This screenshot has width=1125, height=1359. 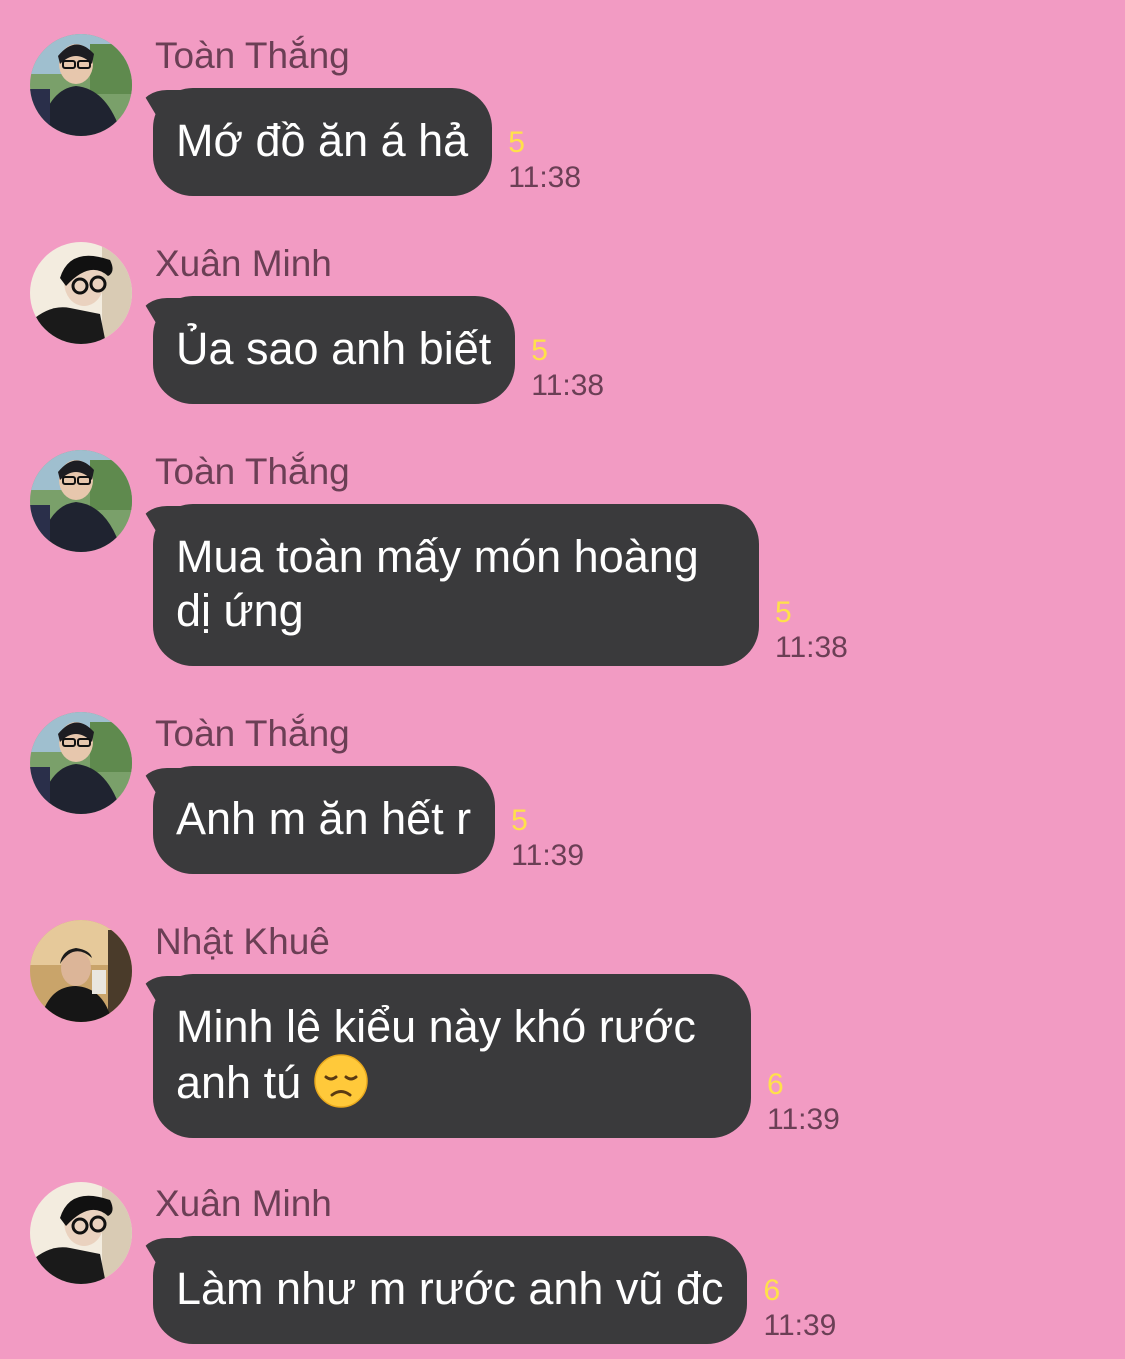 I want to click on message-bubble: Minh lê kiểu này khó rước anh tú, so click(x=452, y=1056).